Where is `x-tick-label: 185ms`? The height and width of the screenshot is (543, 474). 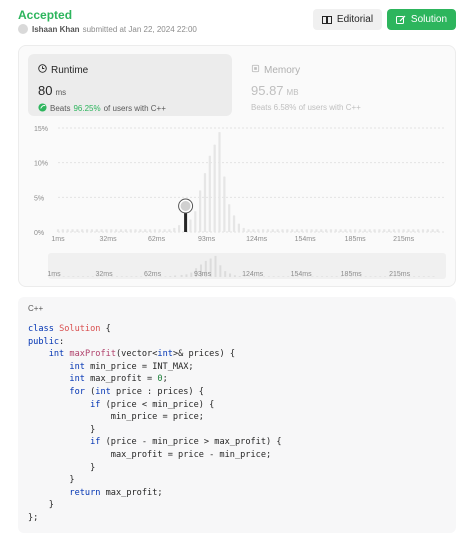
x-tick-label: 185ms is located at coordinates (356, 239).